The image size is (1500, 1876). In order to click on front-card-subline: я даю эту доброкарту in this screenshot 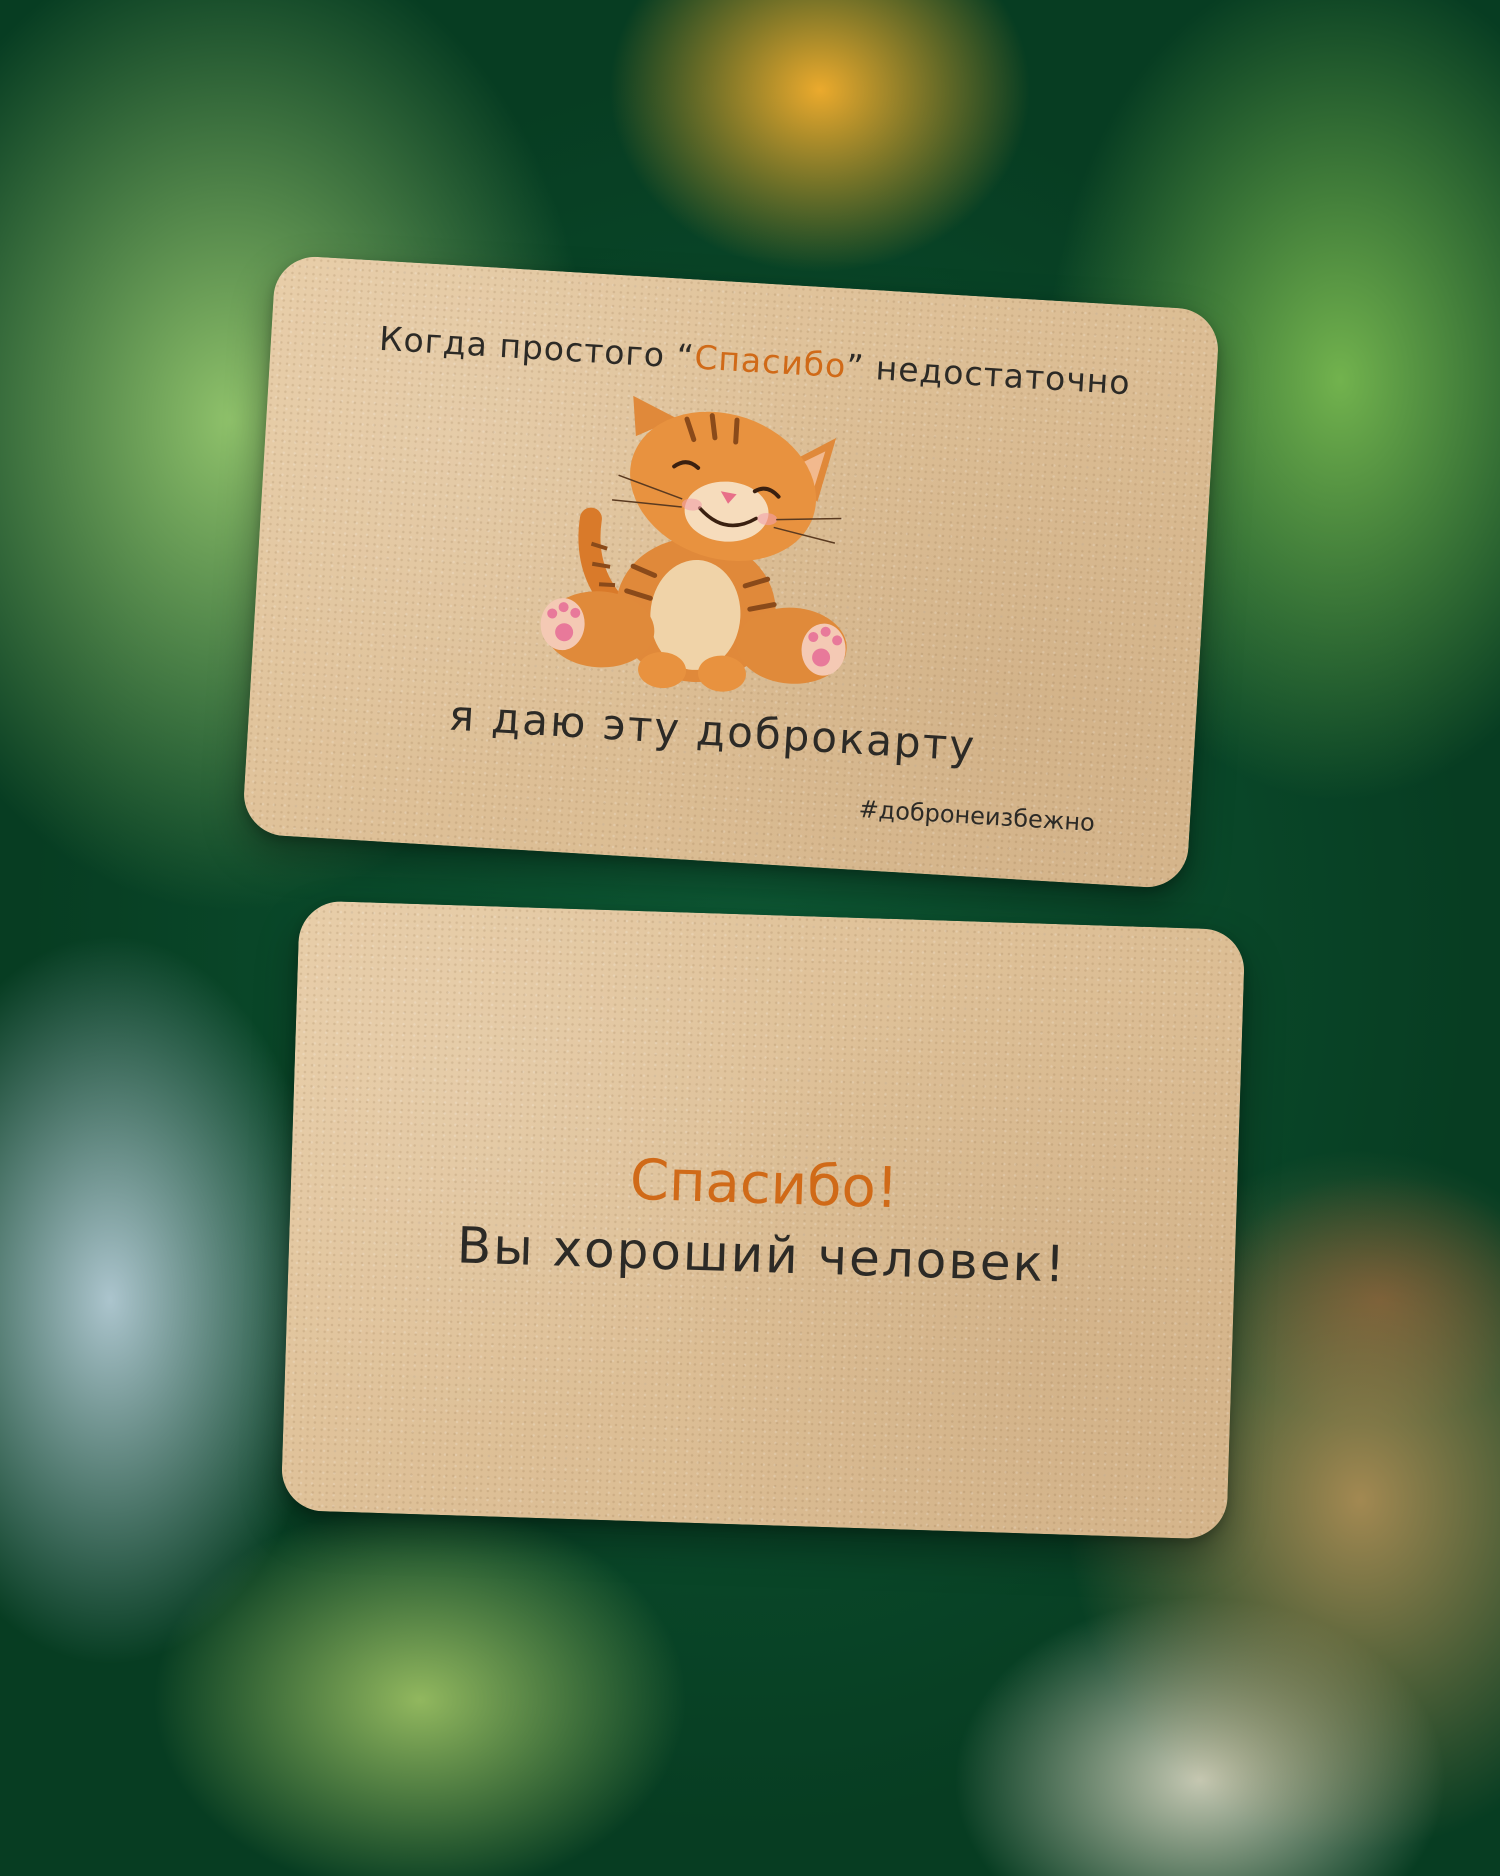, I will do `click(712, 730)`.